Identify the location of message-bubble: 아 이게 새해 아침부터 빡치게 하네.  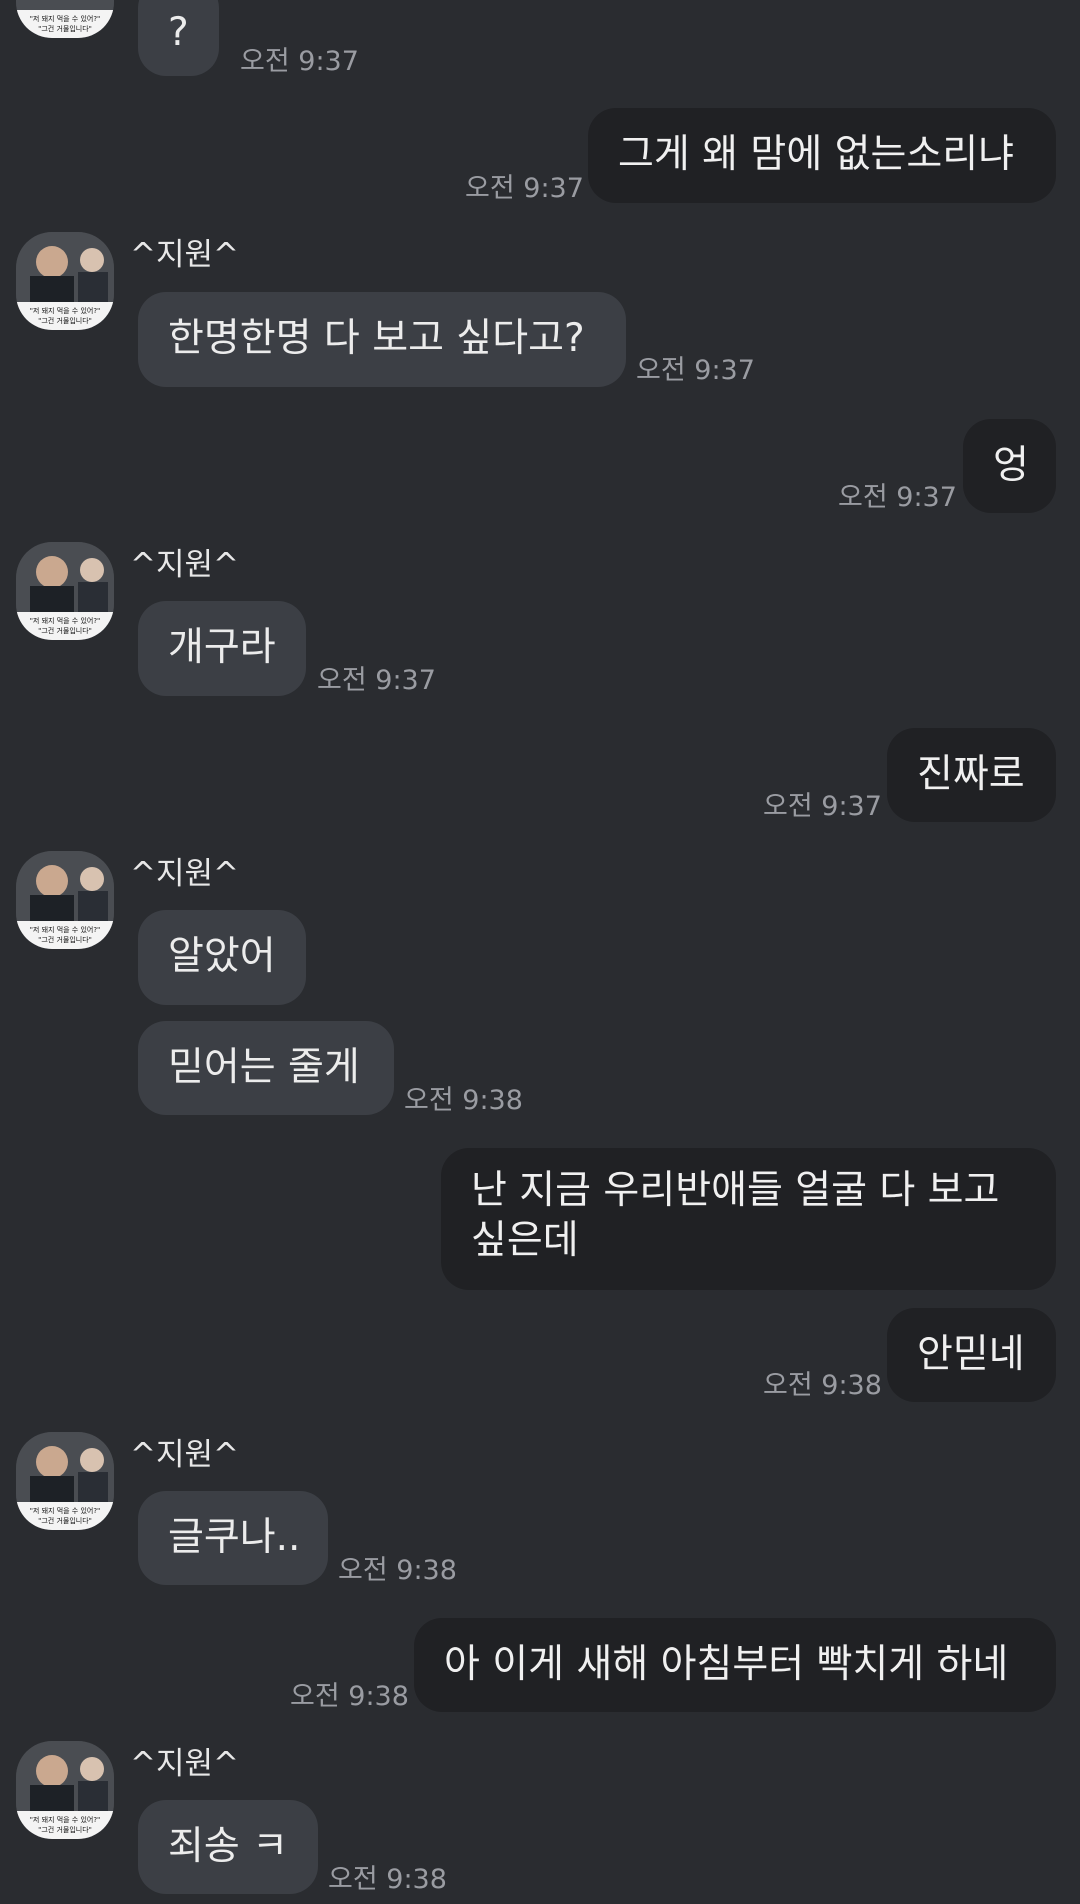
(735, 1665).